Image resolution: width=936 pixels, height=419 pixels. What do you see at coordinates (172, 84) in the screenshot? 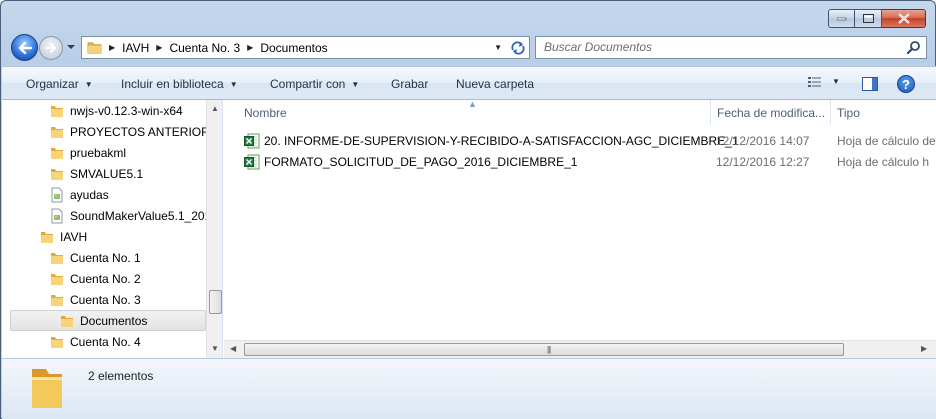
I see `include-library-label: Incluir en biblioteca` at bounding box center [172, 84].